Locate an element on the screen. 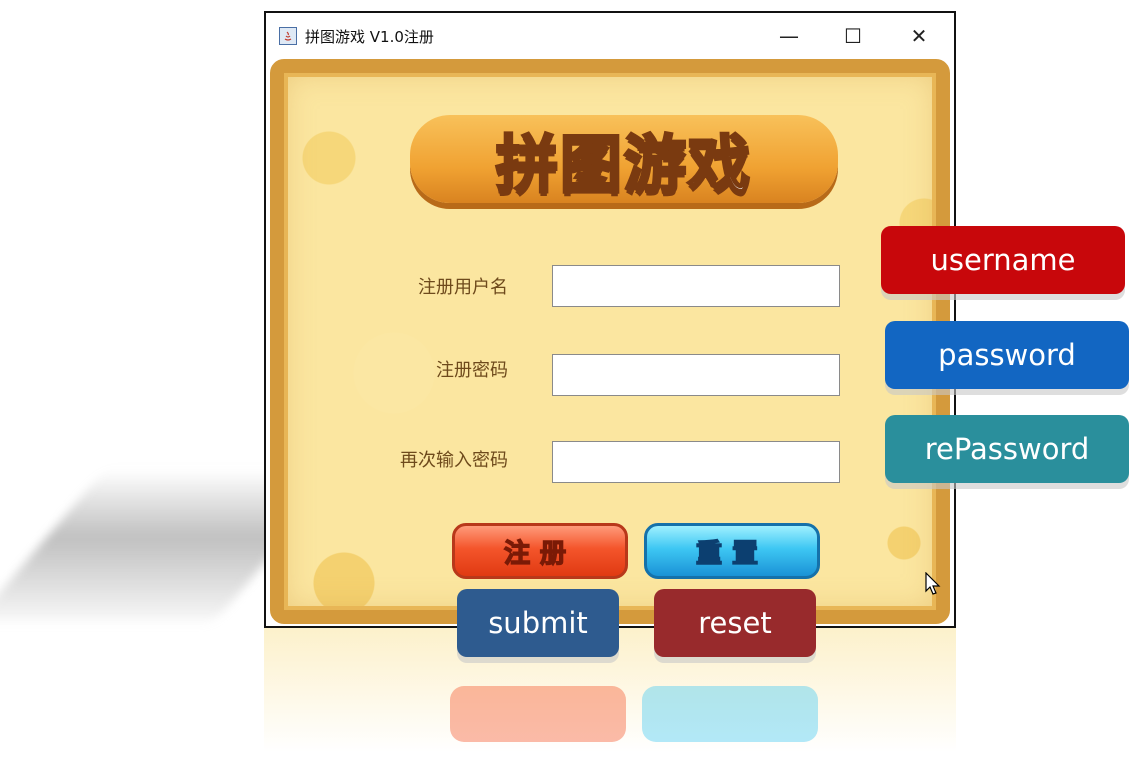  password-annotation-tag: password is located at coordinates (1007, 355).